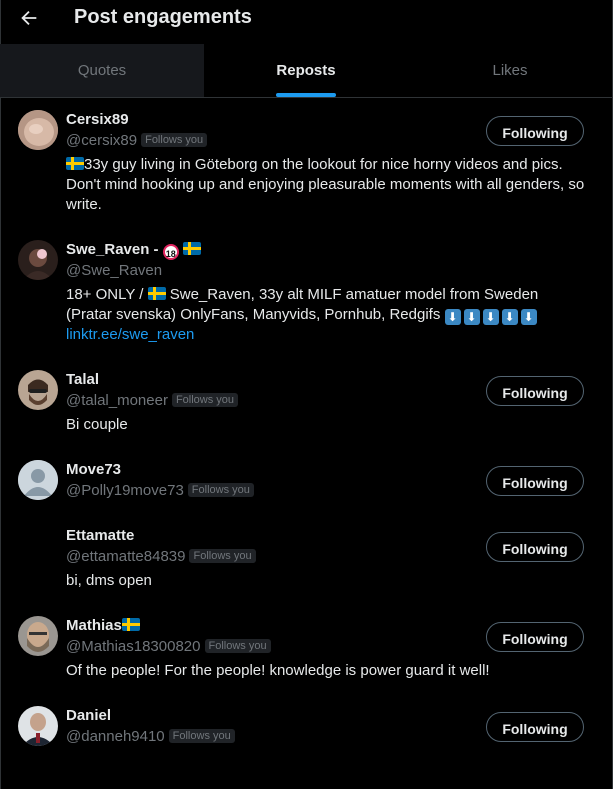 This screenshot has height=789, width=613. What do you see at coordinates (38, 480) in the screenshot?
I see `default-avatar-icon` at bounding box center [38, 480].